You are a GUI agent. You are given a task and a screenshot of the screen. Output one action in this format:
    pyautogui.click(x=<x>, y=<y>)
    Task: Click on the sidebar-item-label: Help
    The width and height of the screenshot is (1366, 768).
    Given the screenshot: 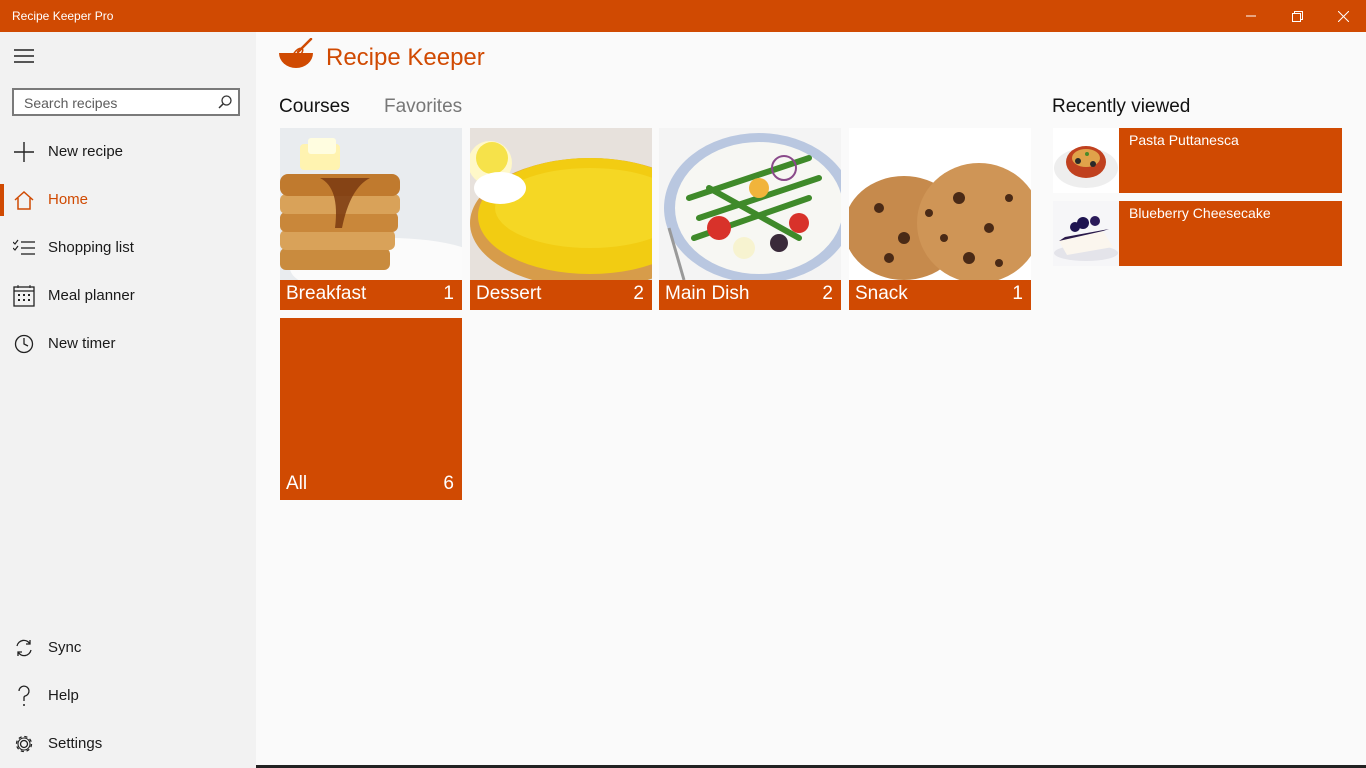 What is the action you would take?
    pyautogui.click(x=63, y=695)
    